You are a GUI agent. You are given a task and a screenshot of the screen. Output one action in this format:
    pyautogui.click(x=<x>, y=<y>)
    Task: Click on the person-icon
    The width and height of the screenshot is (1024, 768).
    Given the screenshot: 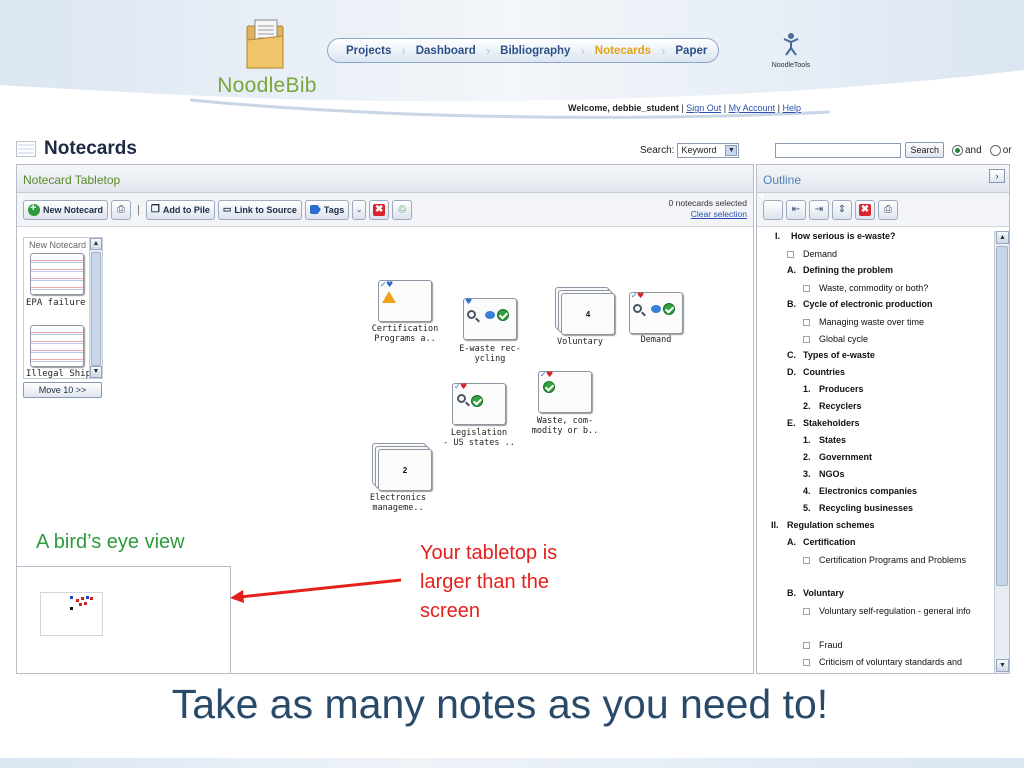 What is the action you would take?
    pyautogui.click(x=791, y=44)
    